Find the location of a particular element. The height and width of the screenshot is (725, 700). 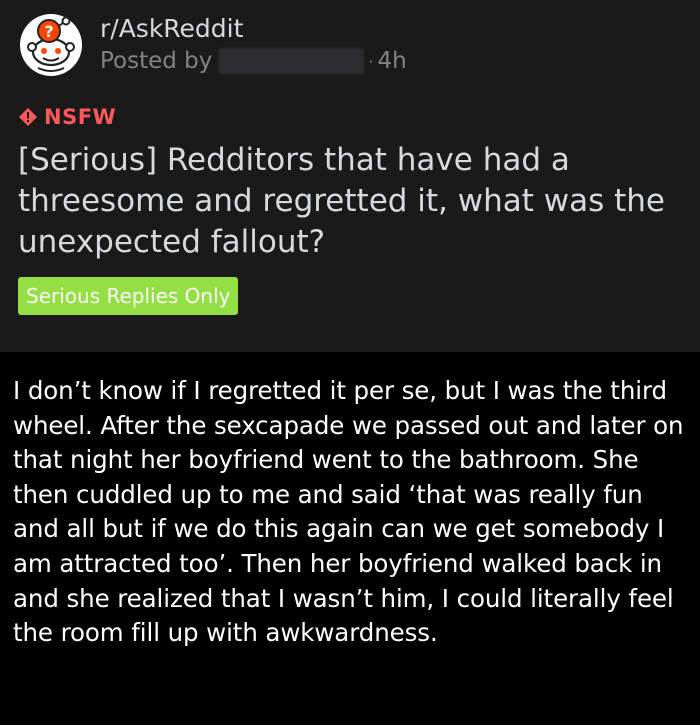

post-flair: Serious Replies Only is located at coordinates (128, 296).